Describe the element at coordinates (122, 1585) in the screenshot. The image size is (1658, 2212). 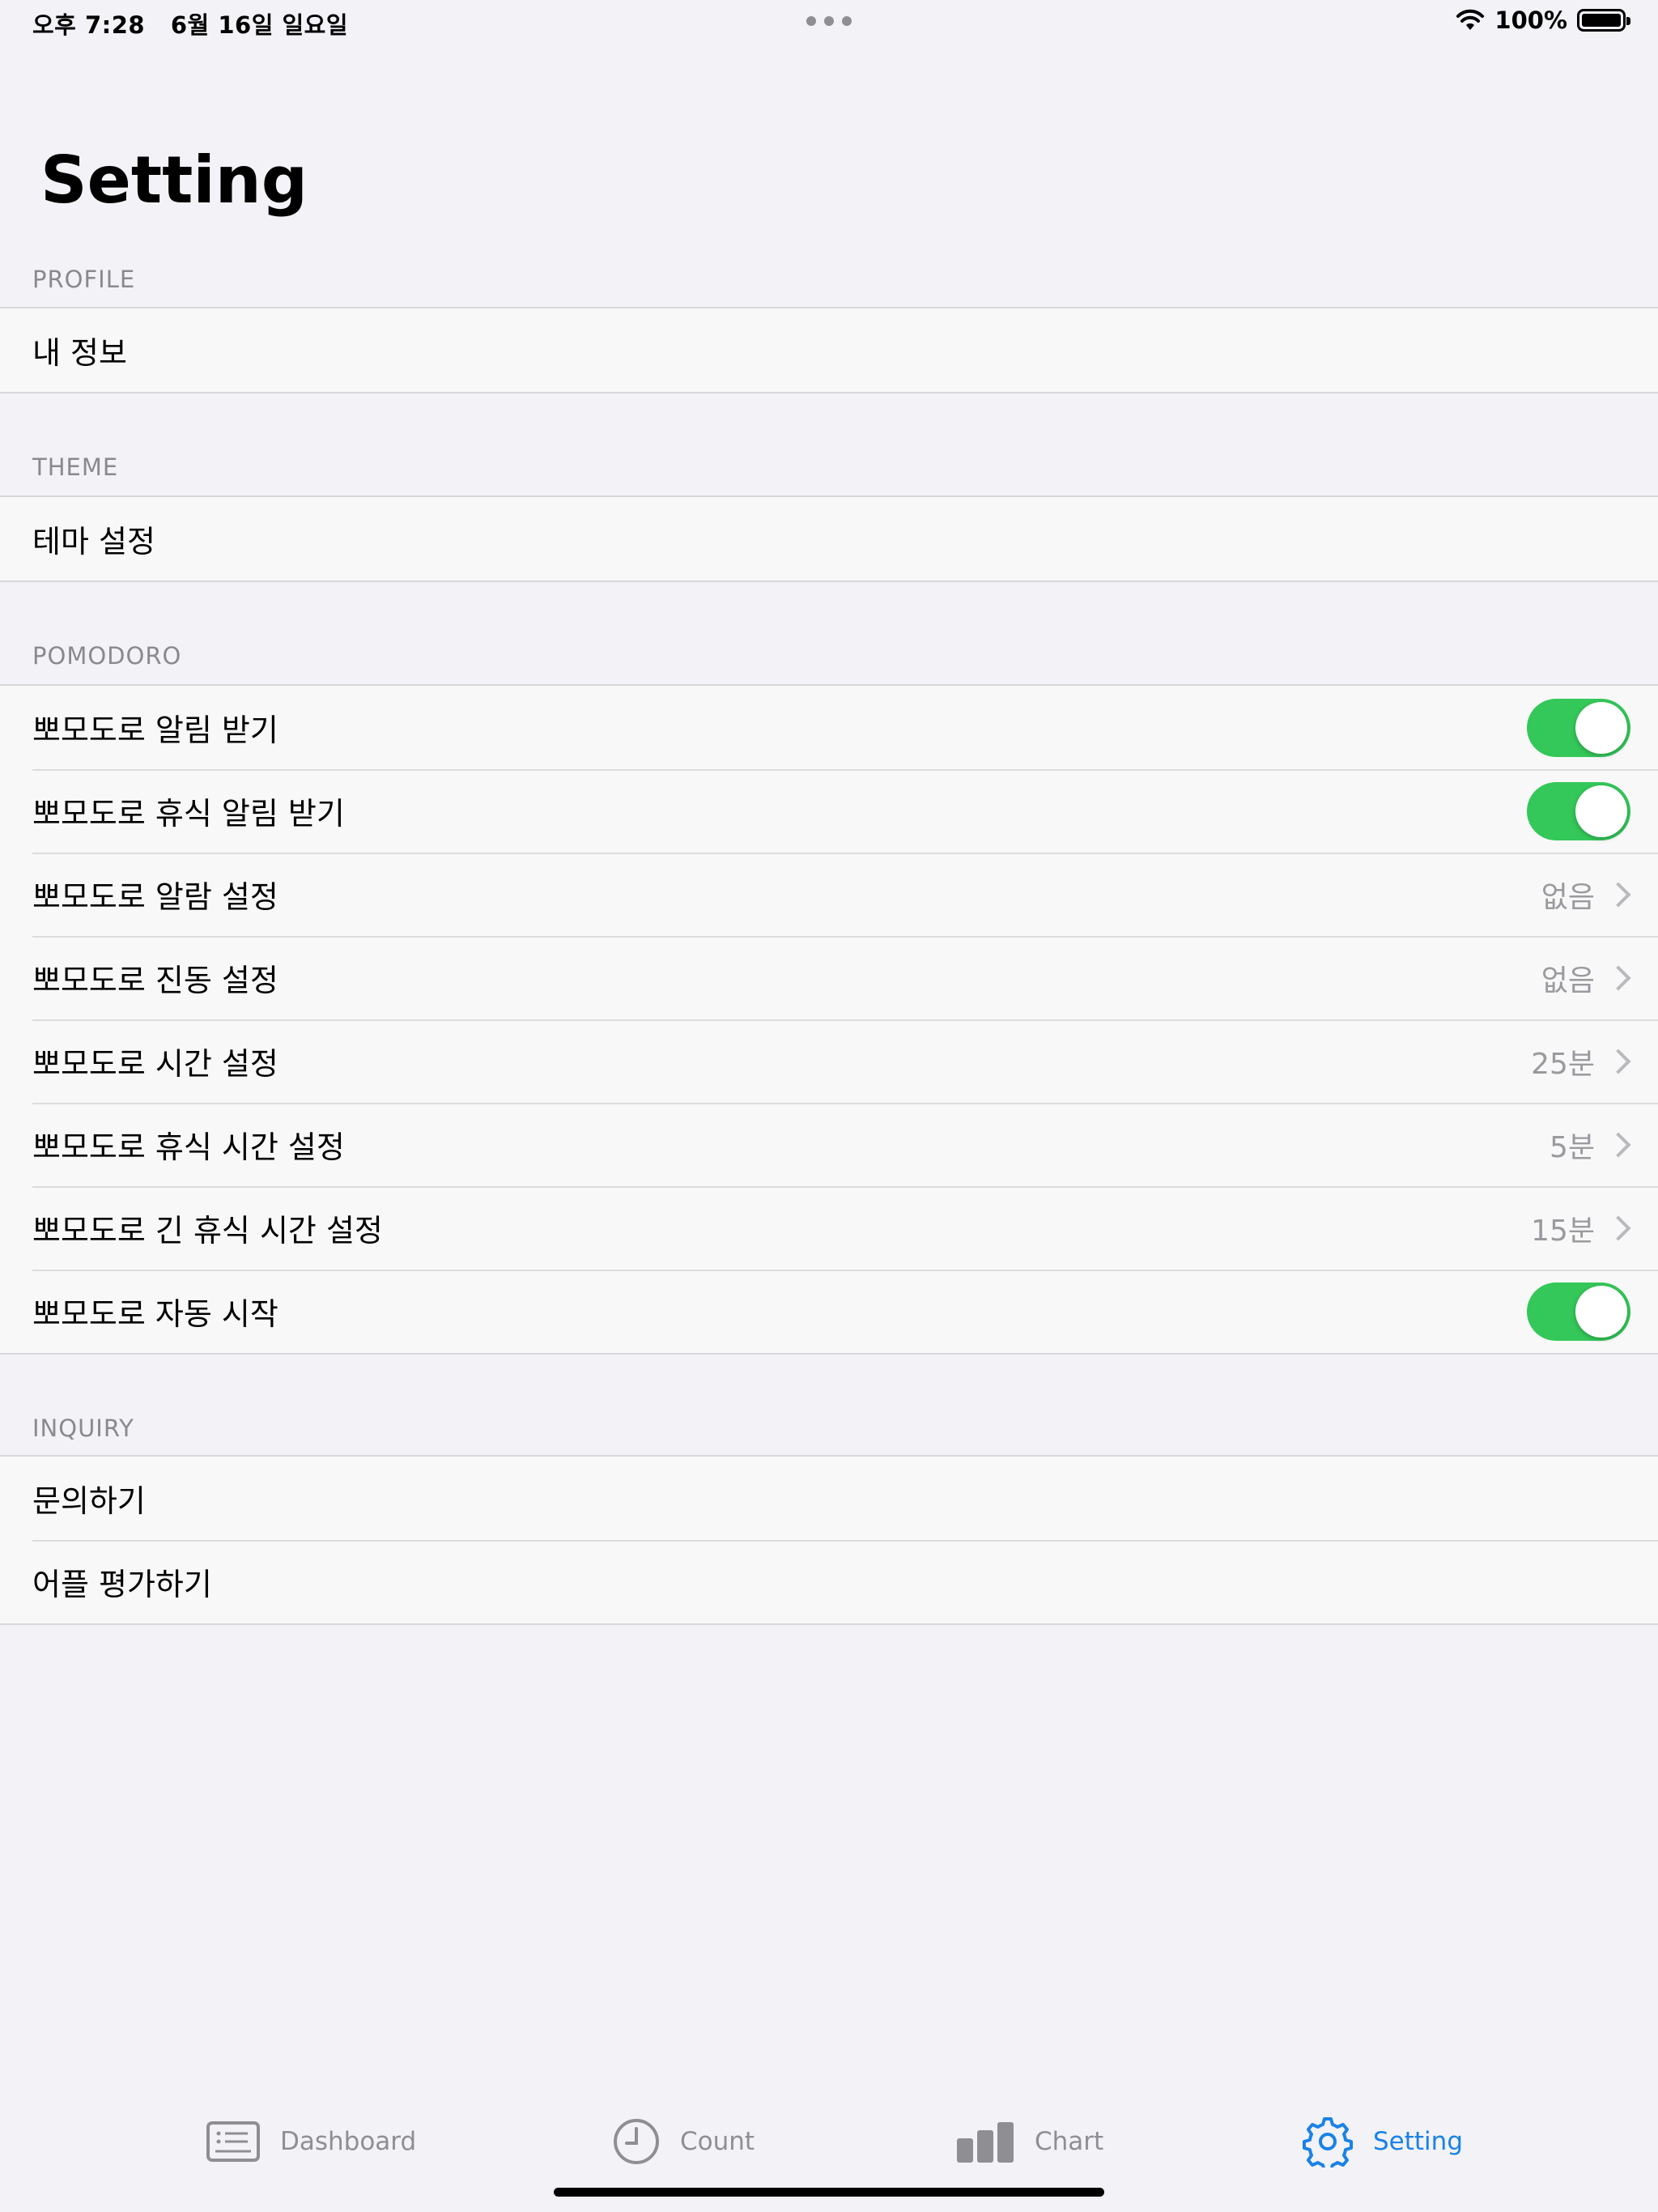
I see `row-label: 어플 평가하기` at that location.